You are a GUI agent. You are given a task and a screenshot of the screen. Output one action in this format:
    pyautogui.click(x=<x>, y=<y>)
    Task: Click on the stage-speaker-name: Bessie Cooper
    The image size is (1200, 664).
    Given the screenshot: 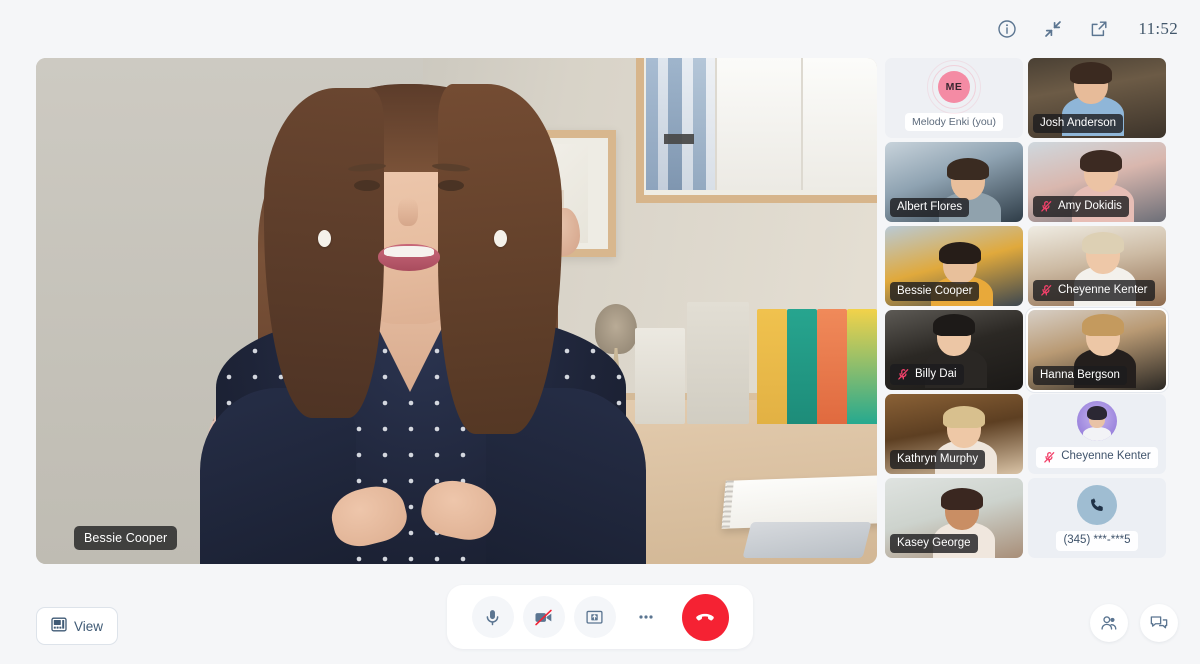 What is the action you would take?
    pyautogui.click(x=126, y=538)
    